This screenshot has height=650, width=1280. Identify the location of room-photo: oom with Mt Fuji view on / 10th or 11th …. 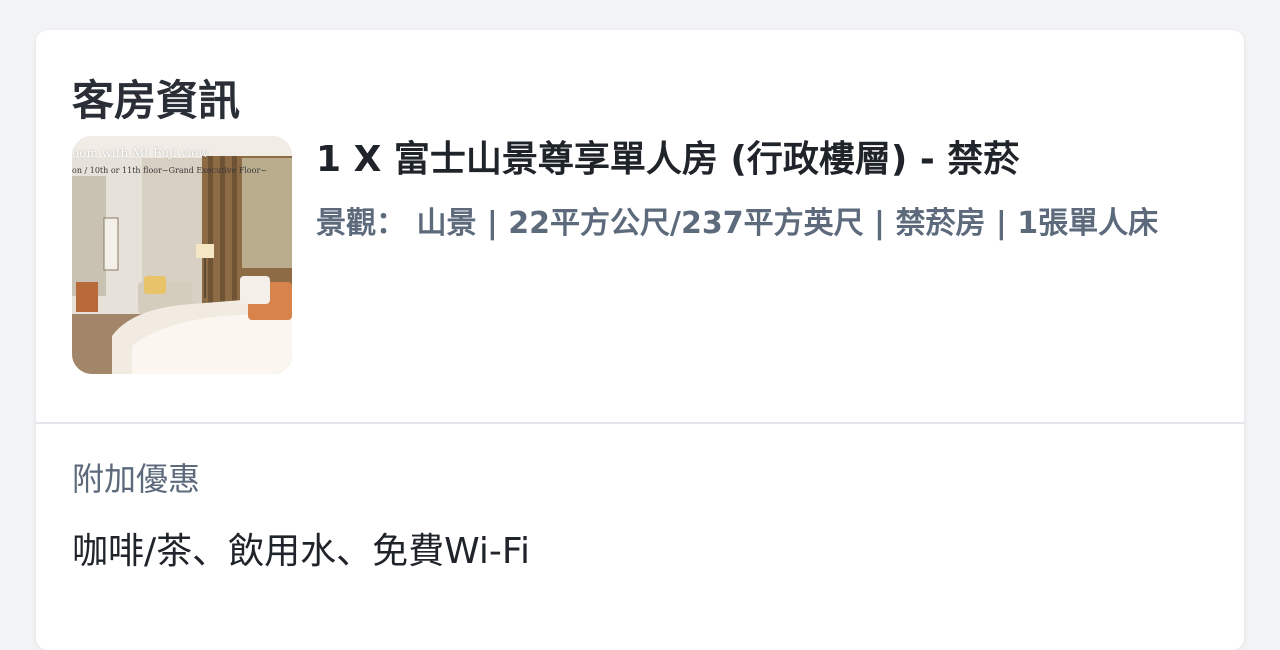
(182, 255).